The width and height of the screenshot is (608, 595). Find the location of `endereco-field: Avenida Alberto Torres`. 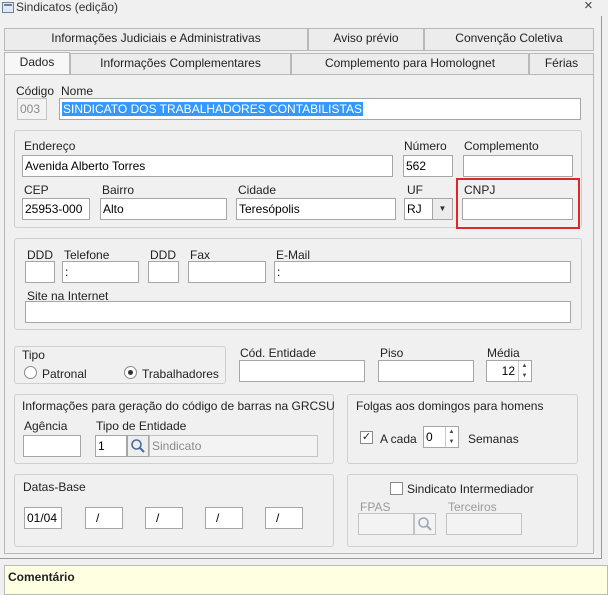

endereco-field: Avenida Alberto Torres is located at coordinates (207, 166).